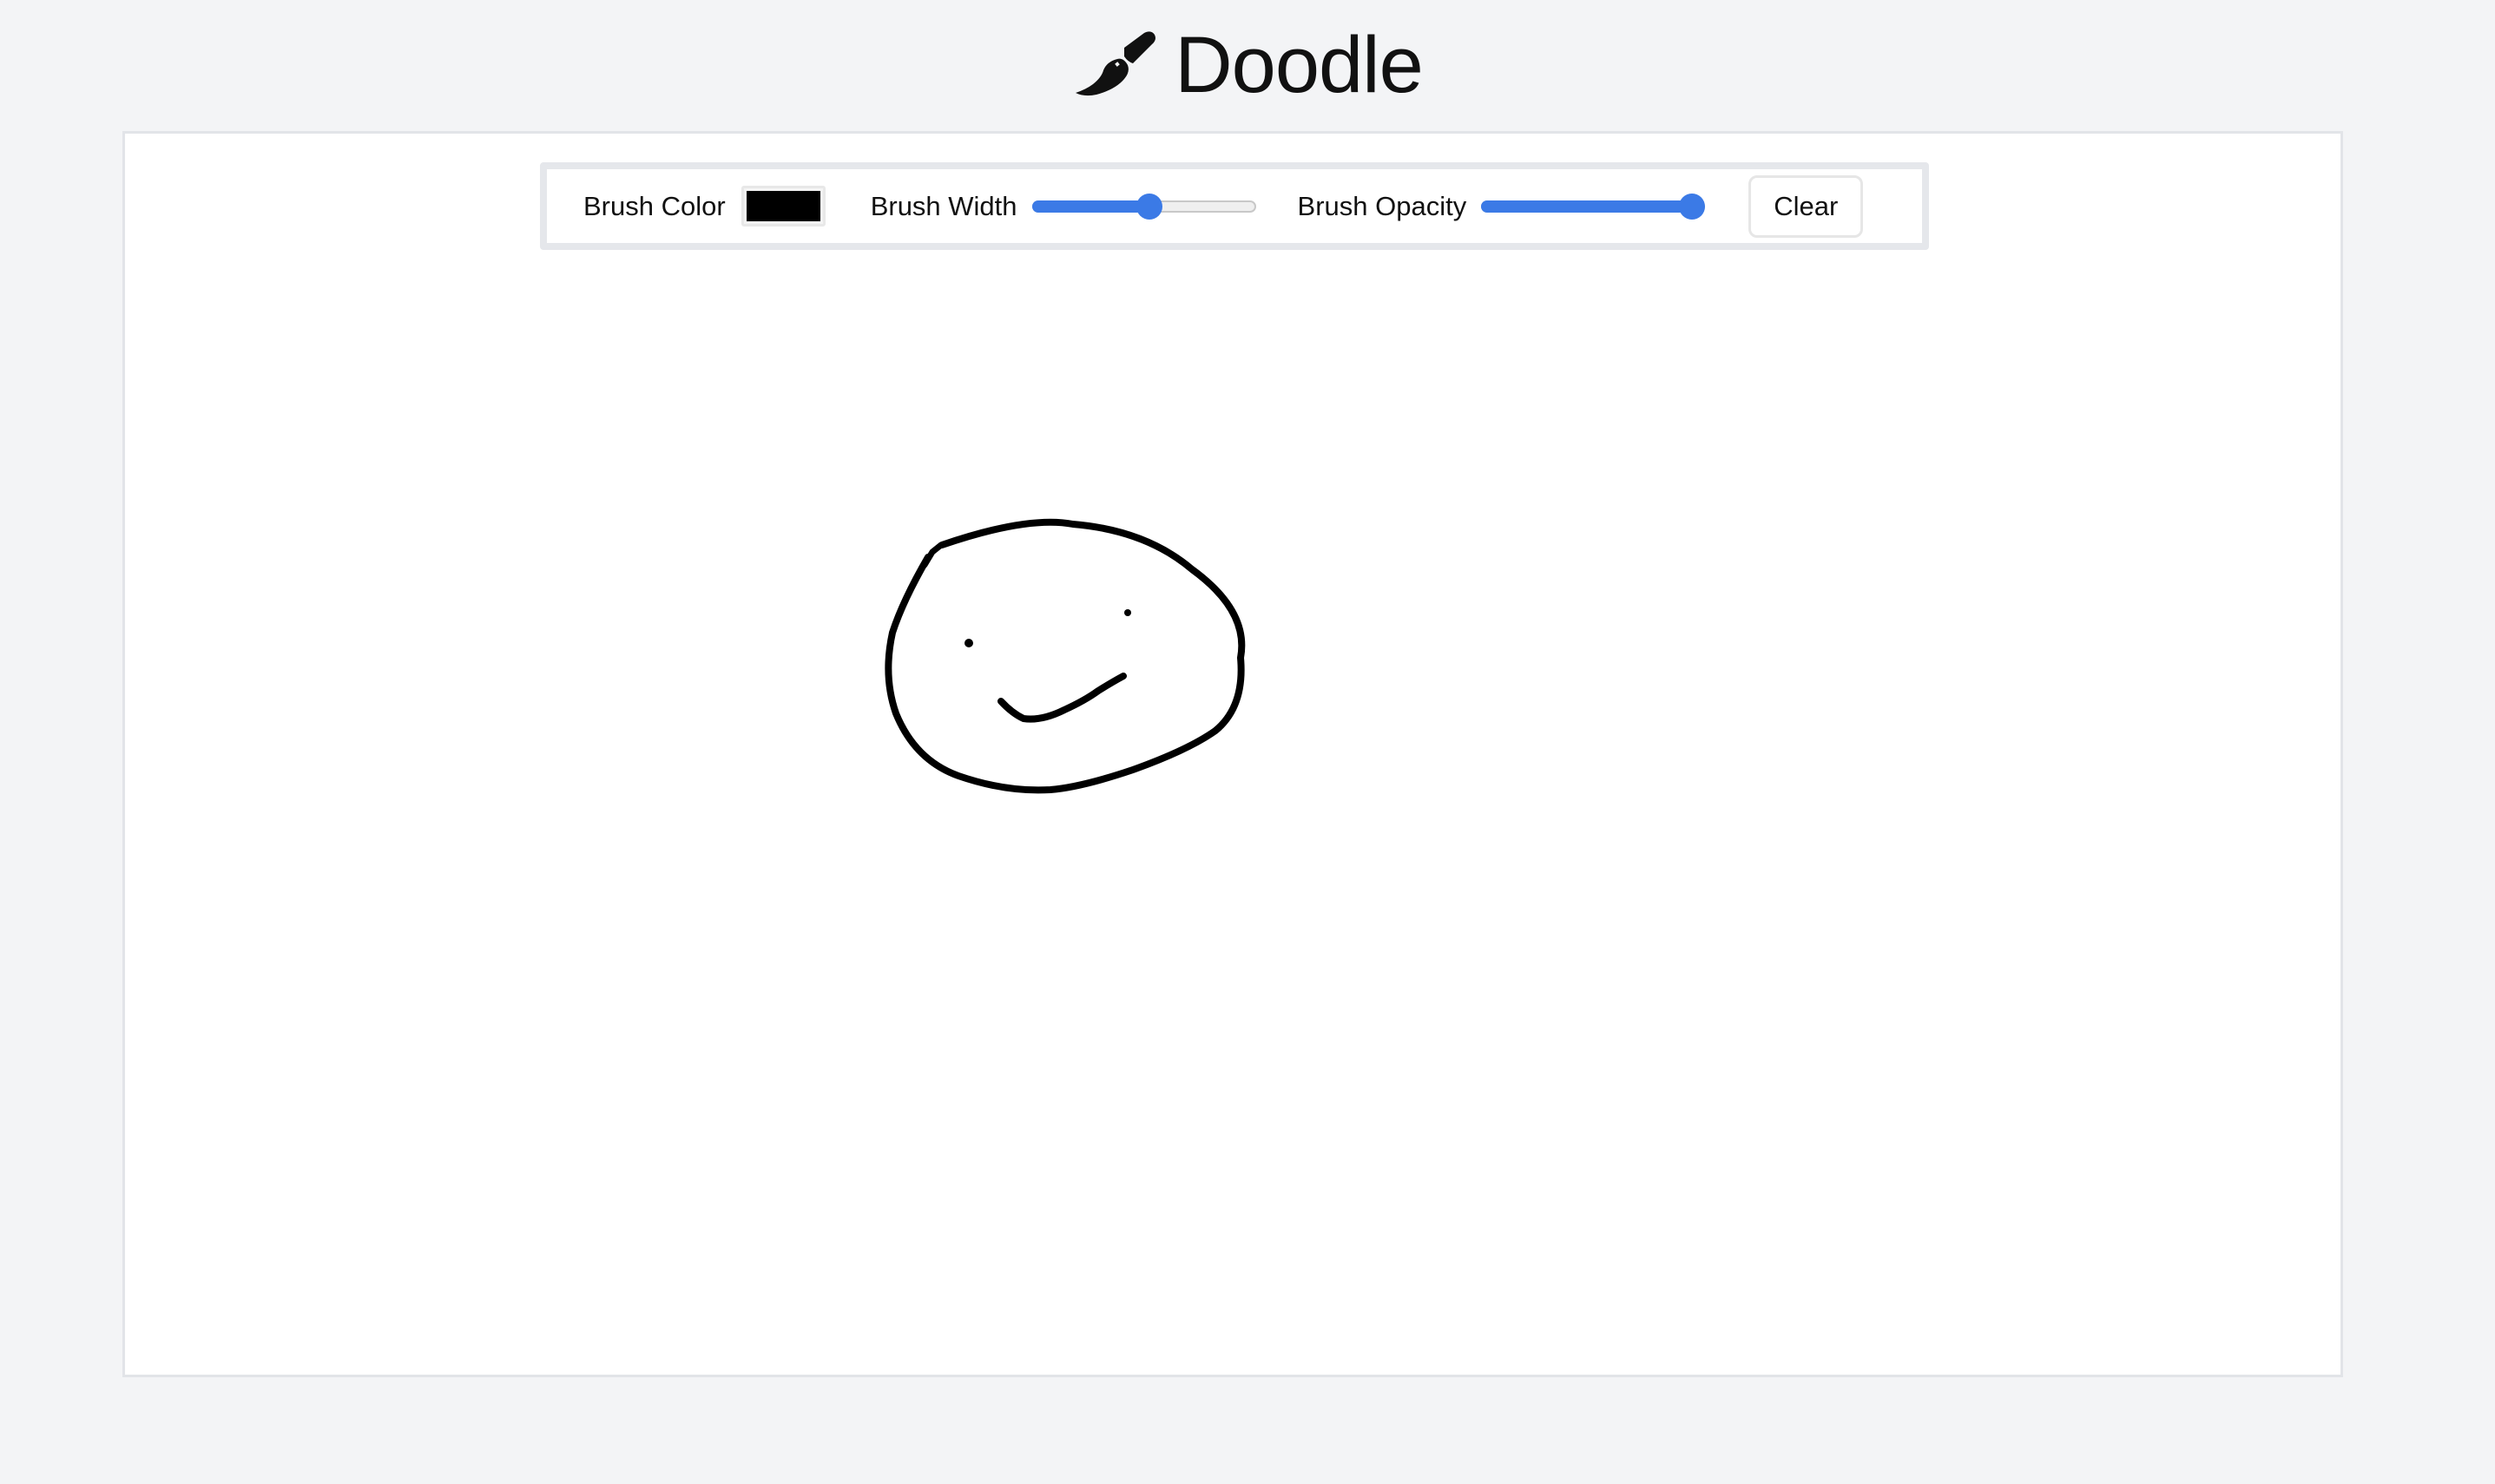 This screenshot has width=2495, height=1484. Describe the element at coordinates (1382, 205) in the screenshot. I see `brush-opacity-label: Brush Opacity` at that location.